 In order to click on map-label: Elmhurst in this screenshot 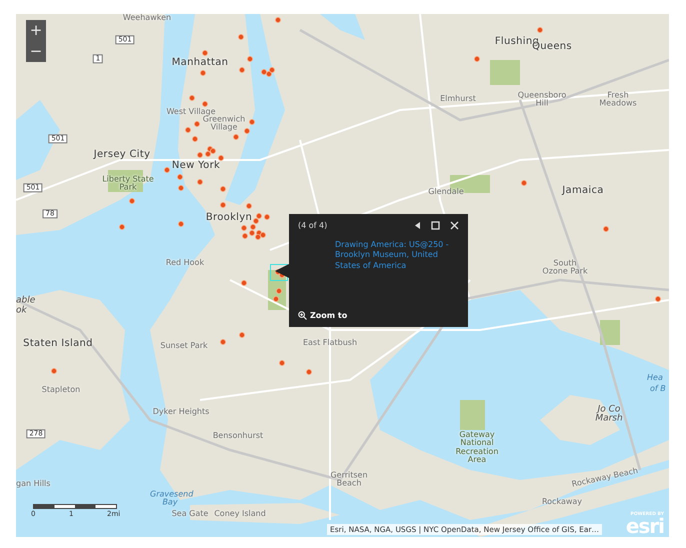, I will do `click(458, 99)`.